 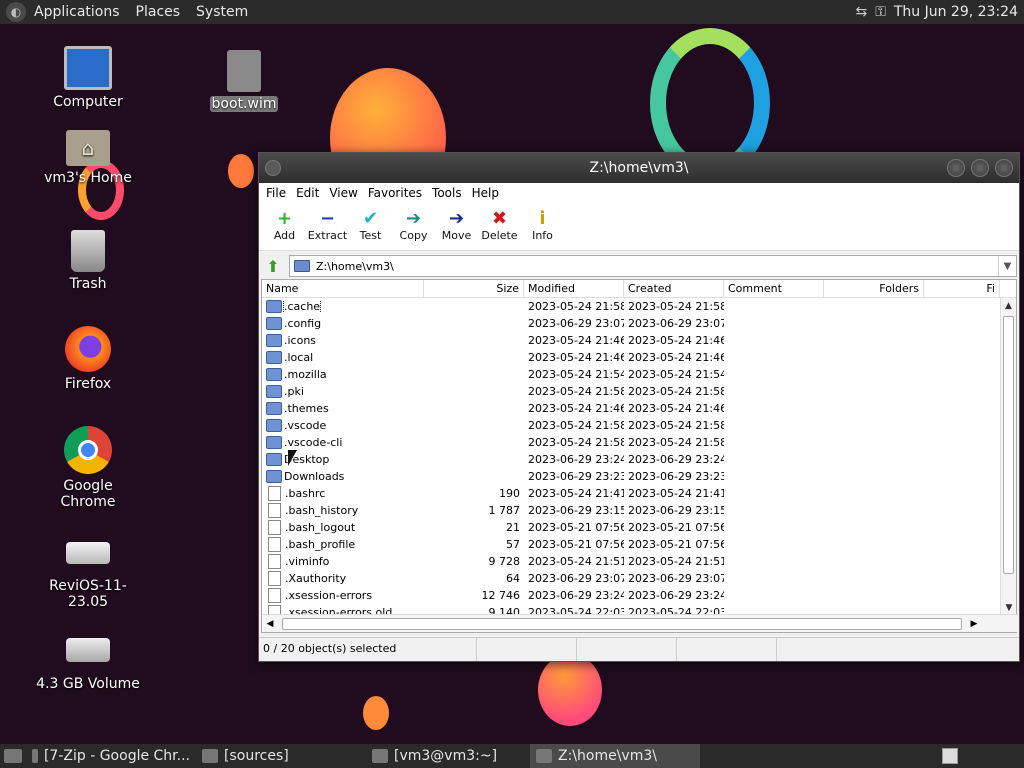 What do you see at coordinates (861, 12) in the screenshot?
I see `network-icon: ⇆` at bounding box center [861, 12].